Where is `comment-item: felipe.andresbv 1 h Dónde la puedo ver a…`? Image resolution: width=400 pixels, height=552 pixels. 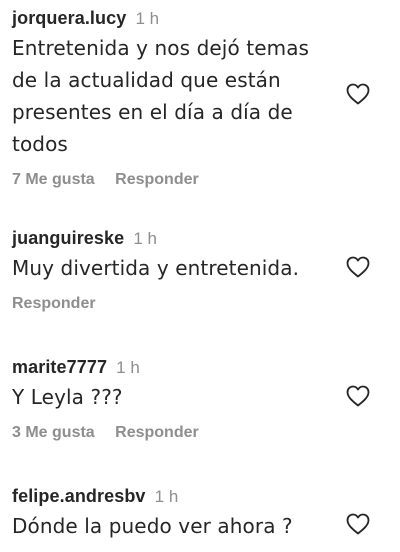 comment-item: felipe.andresbv 1 h Dónde la puedo ver a… is located at coordinates (206, 513).